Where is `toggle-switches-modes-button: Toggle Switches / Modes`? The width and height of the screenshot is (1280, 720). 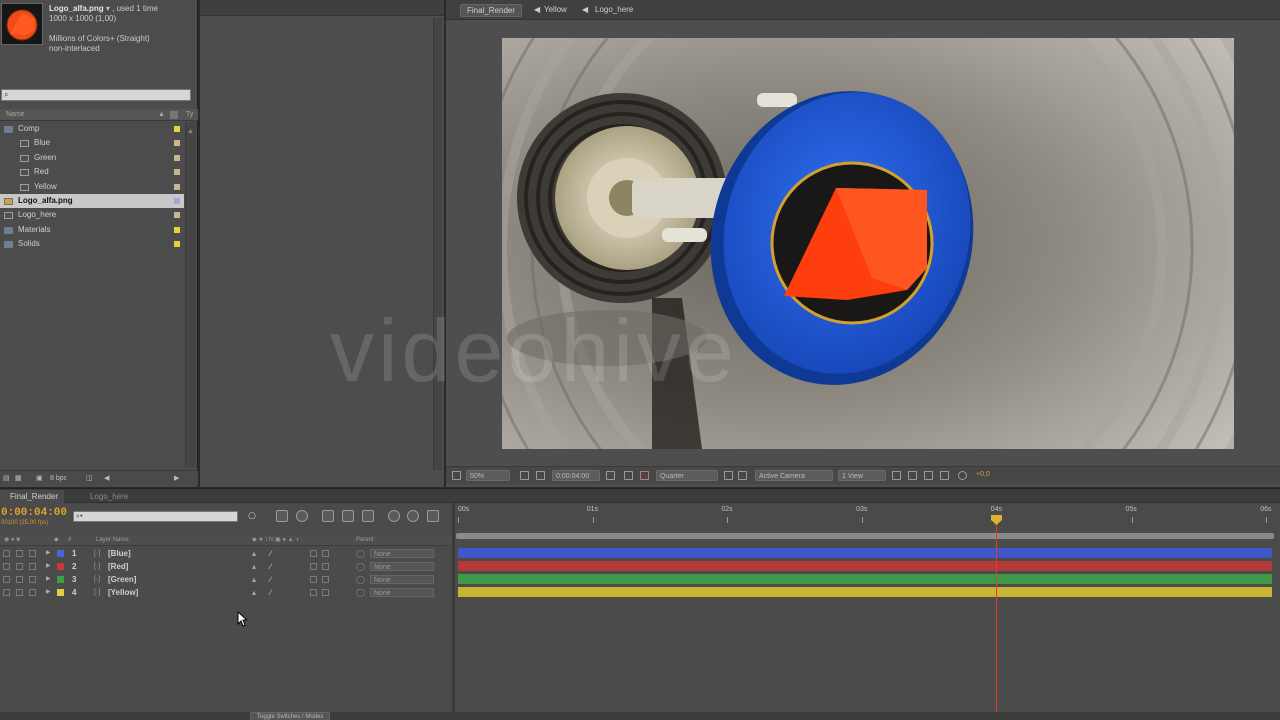 toggle-switches-modes-button: Toggle Switches / Modes is located at coordinates (290, 716).